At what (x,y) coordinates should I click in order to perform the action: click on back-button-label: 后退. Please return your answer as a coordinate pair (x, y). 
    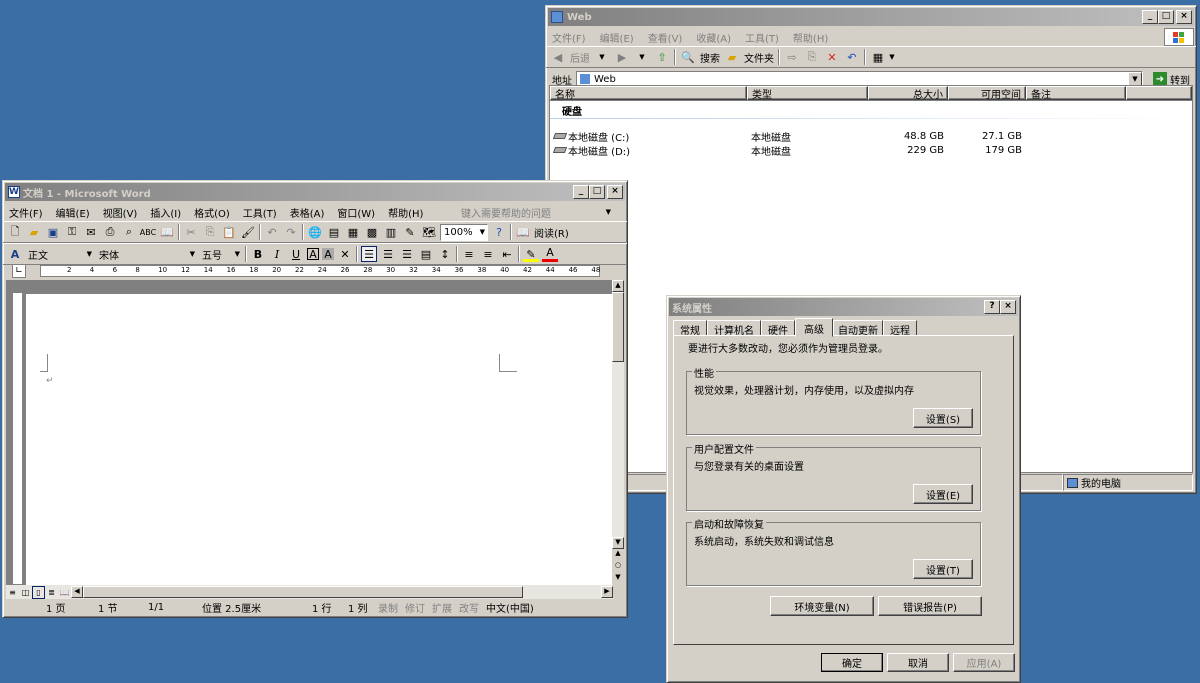
    Looking at the image, I should click on (580, 57).